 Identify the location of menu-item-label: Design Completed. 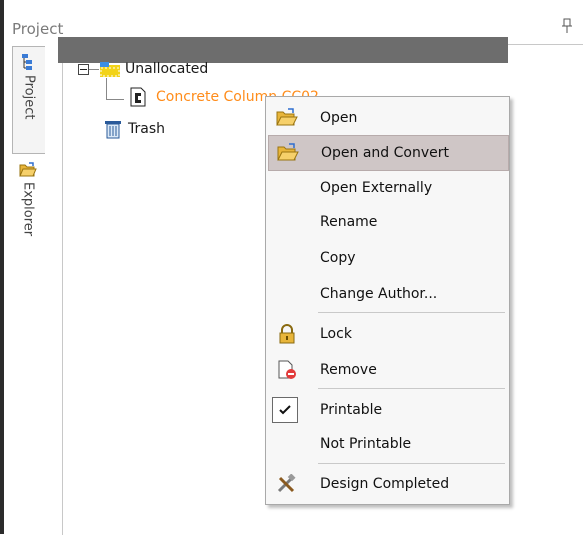
(385, 484).